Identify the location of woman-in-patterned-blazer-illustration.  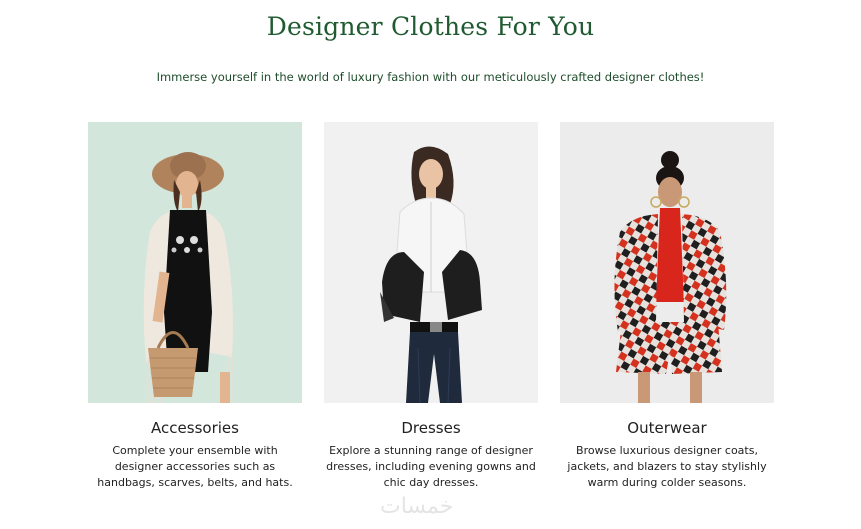
(670, 277).